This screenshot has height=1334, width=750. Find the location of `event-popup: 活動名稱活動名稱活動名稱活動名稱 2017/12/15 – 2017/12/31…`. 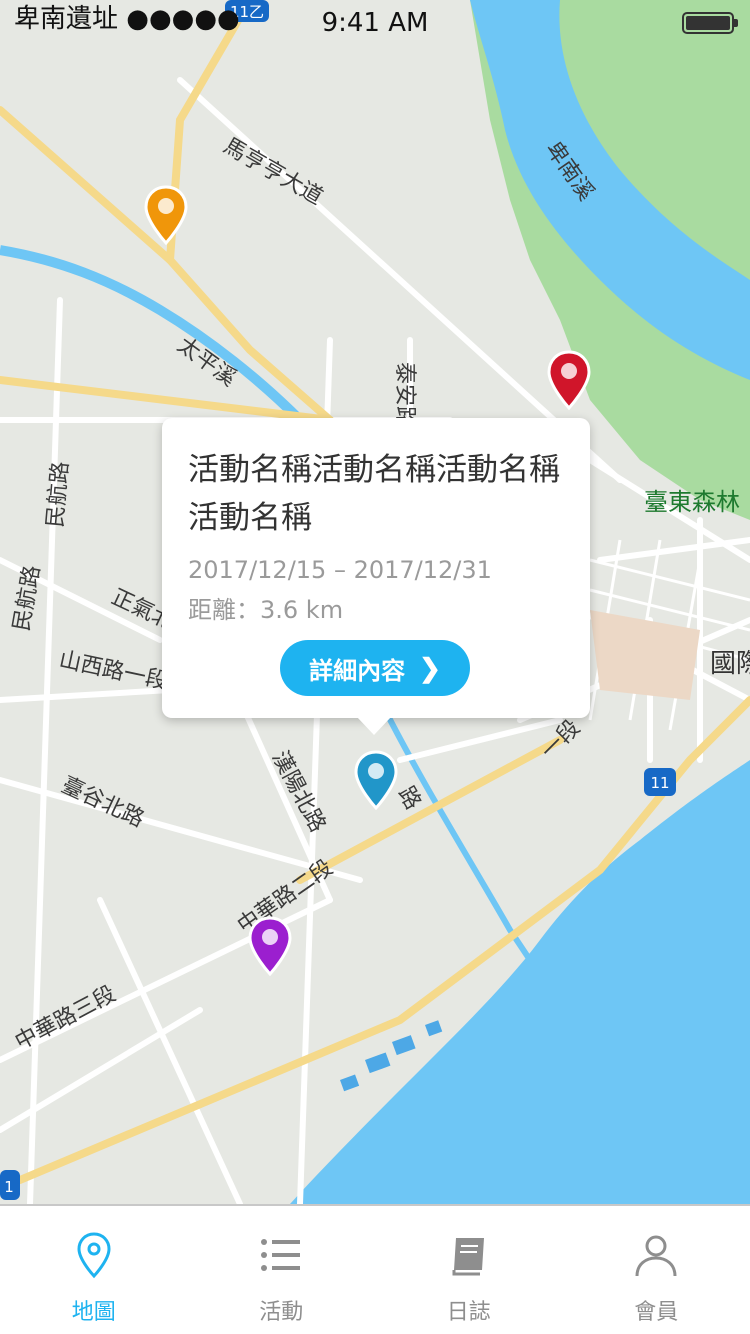

event-popup: 活動名稱活動名稱活動名稱活動名稱 2017/12/15 – 2017/12/31… is located at coordinates (376, 576).